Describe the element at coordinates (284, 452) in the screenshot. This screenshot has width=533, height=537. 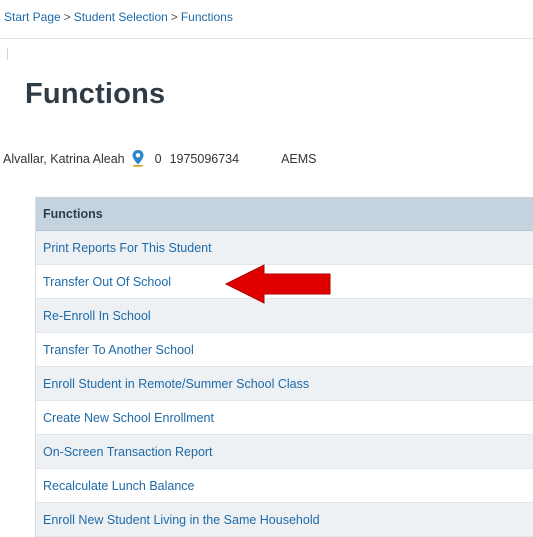
I see `function-row: On-Screen Transaction Report` at that location.